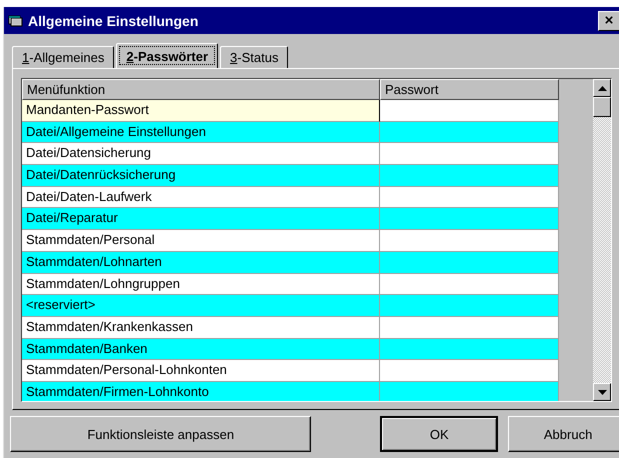 This screenshot has width=619, height=458. What do you see at coordinates (63, 57) in the screenshot?
I see `tab: 1-Allgemeines` at bounding box center [63, 57].